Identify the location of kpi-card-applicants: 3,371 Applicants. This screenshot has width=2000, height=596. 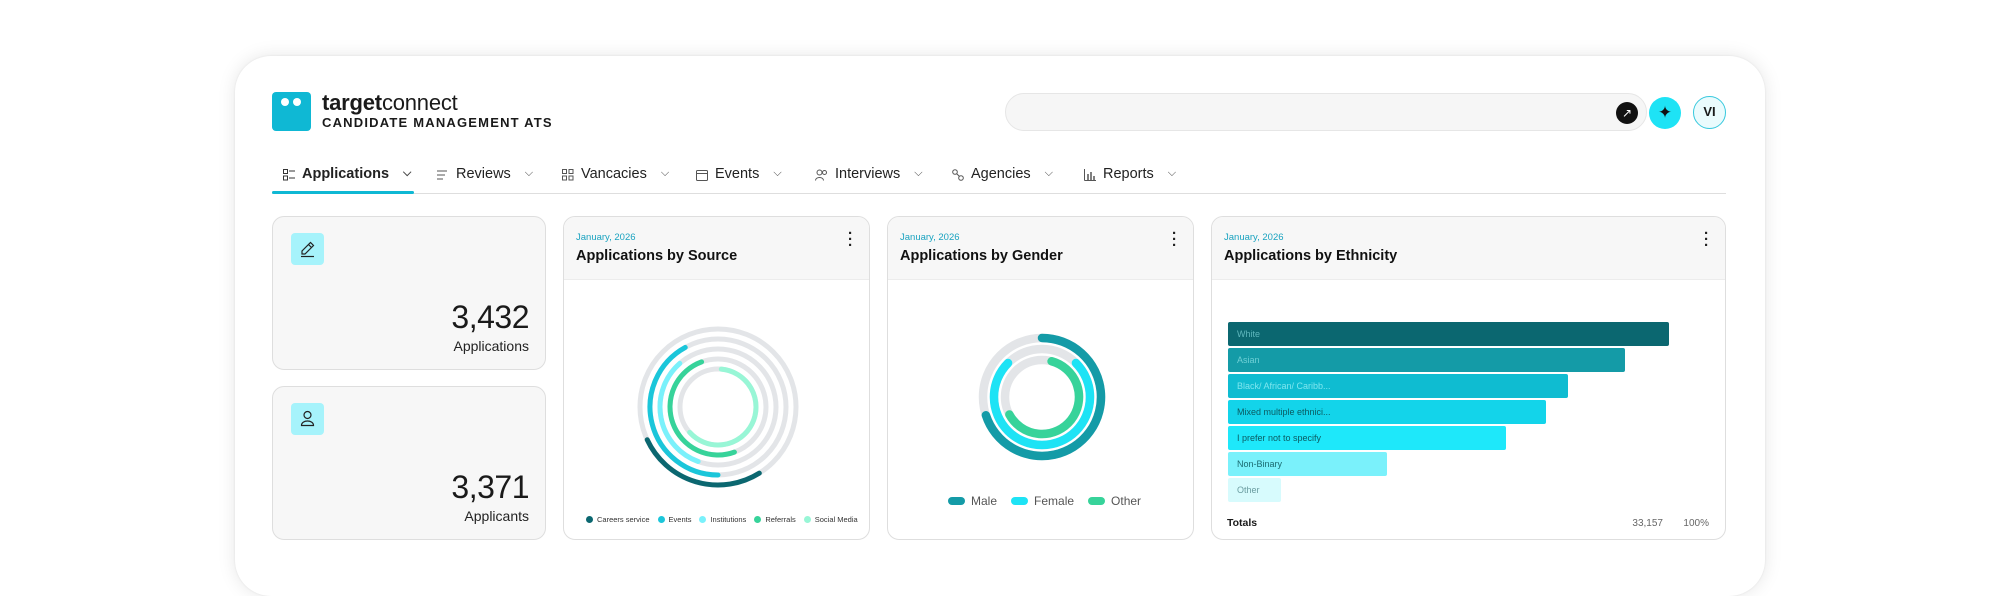
(409, 463).